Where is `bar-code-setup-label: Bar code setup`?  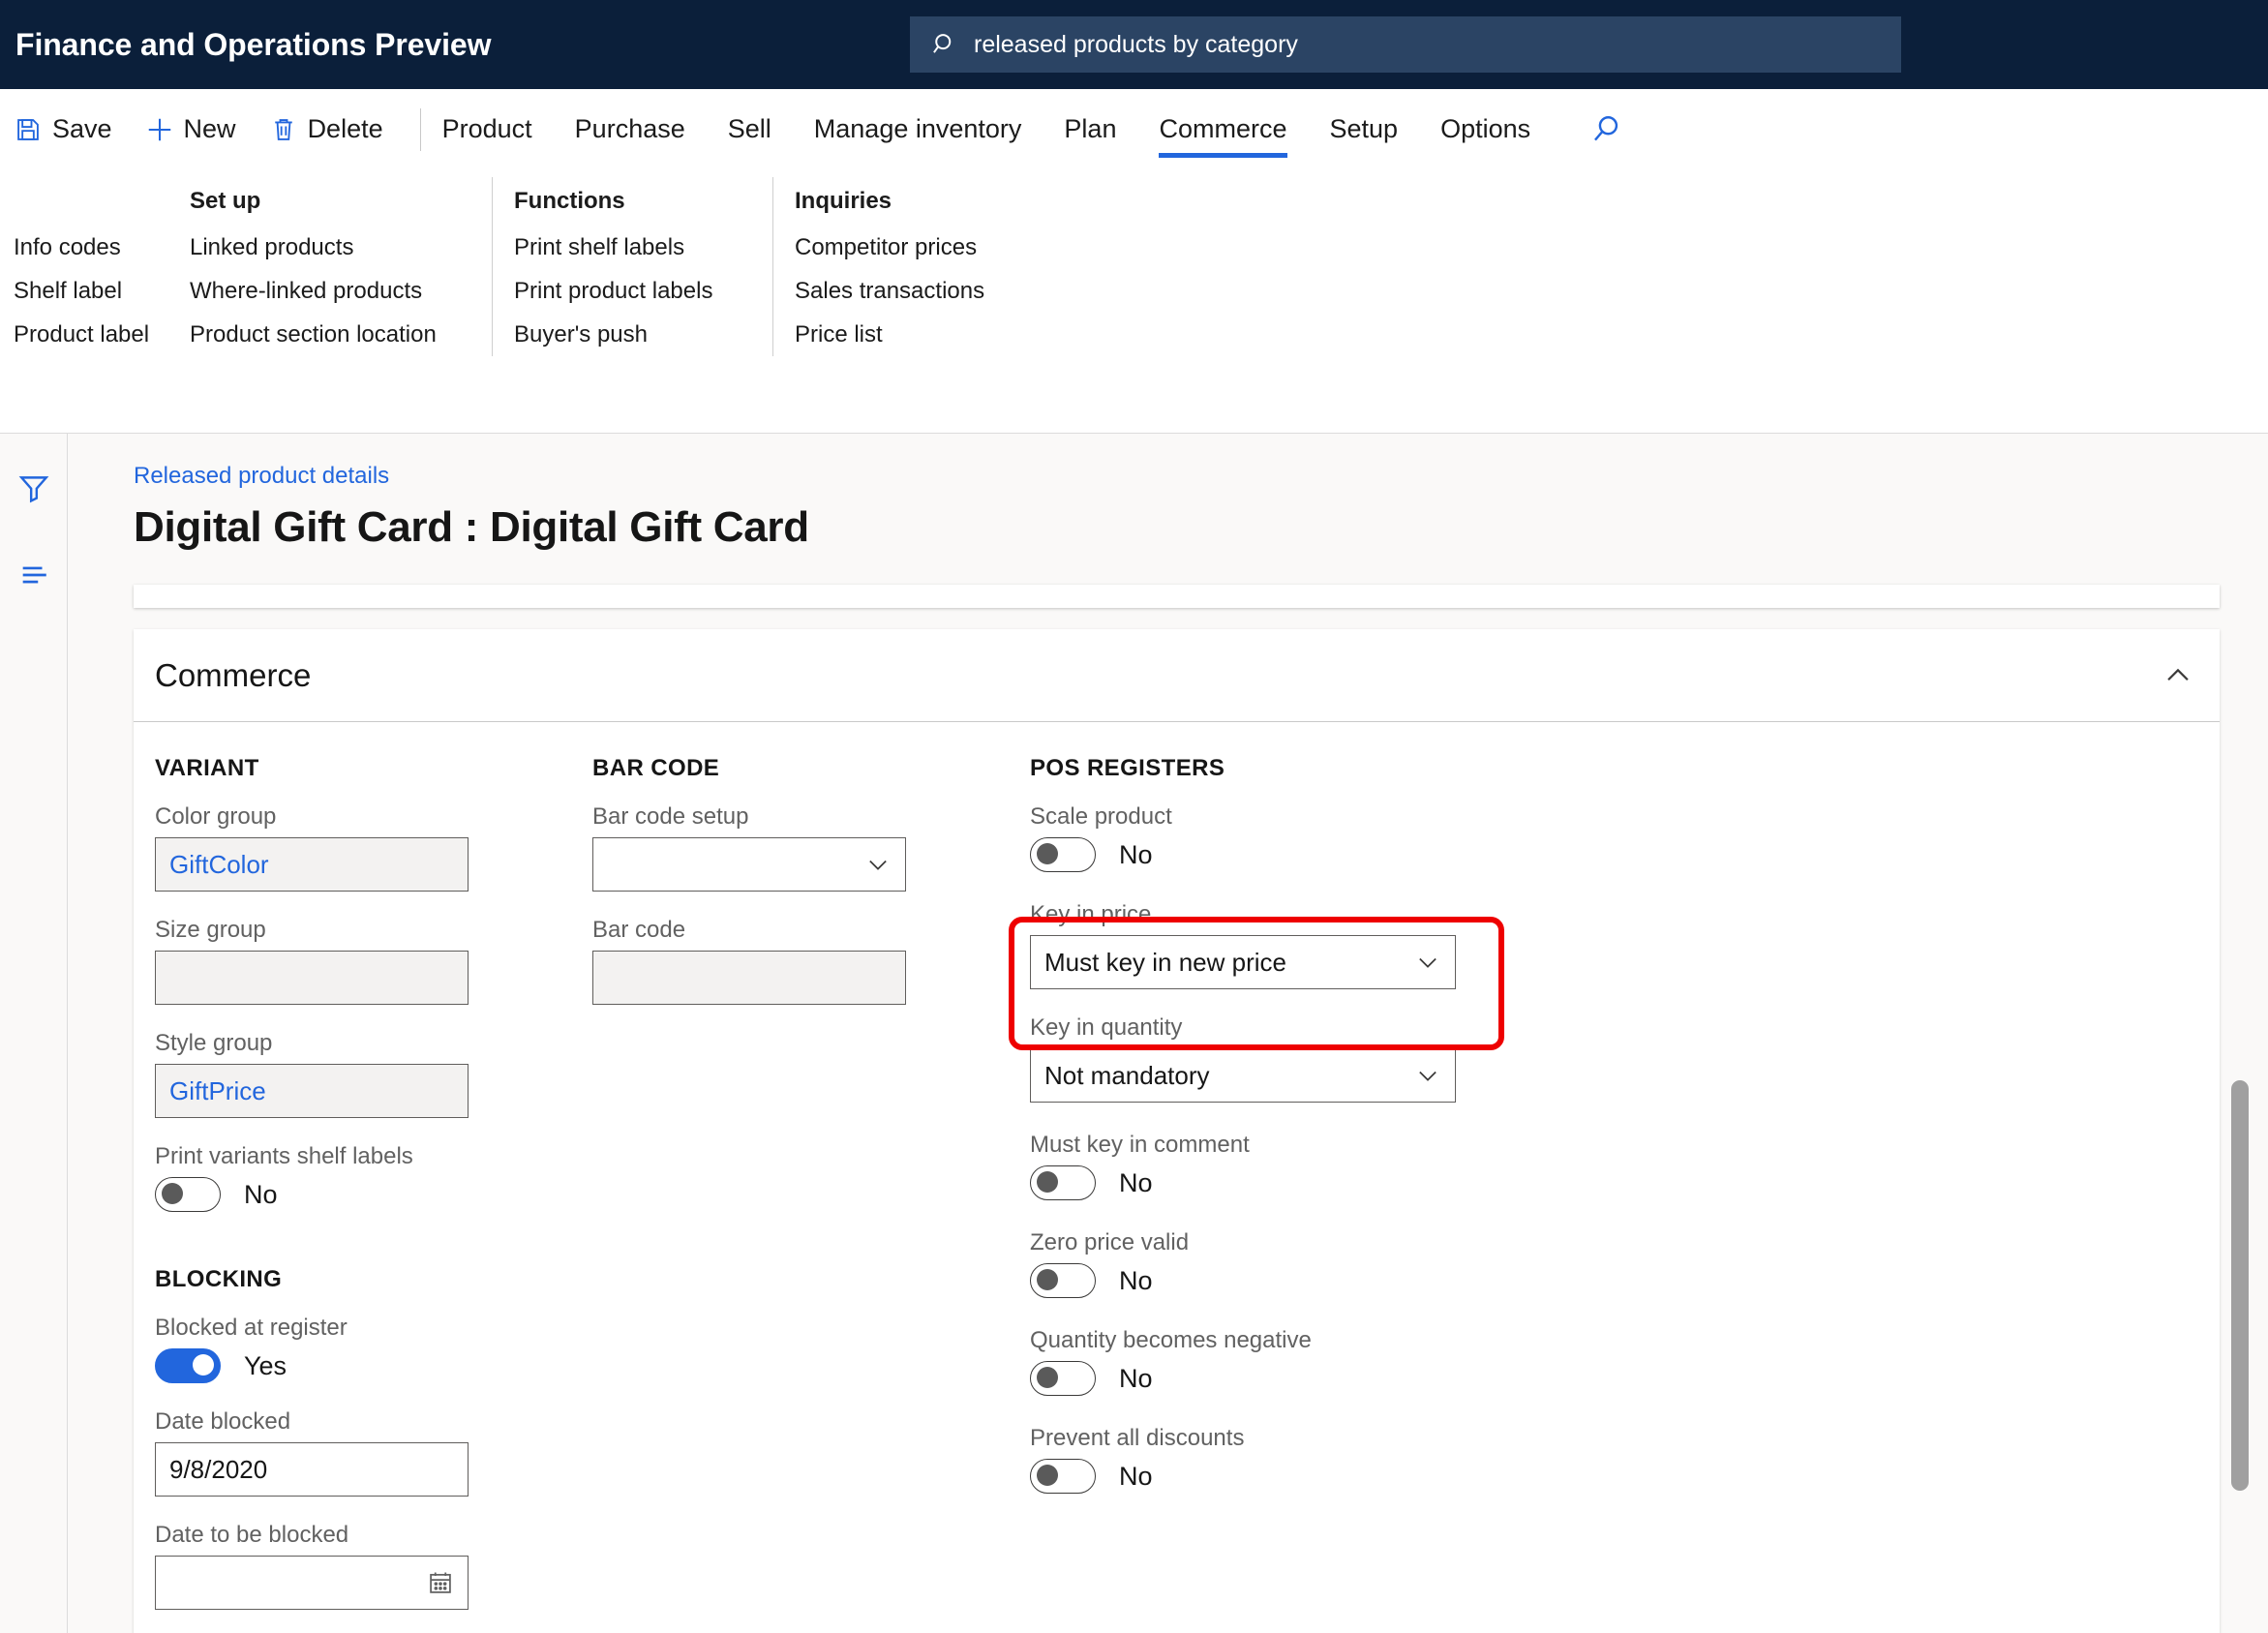 bar-code-setup-label: Bar code setup is located at coordinates (670, 817).